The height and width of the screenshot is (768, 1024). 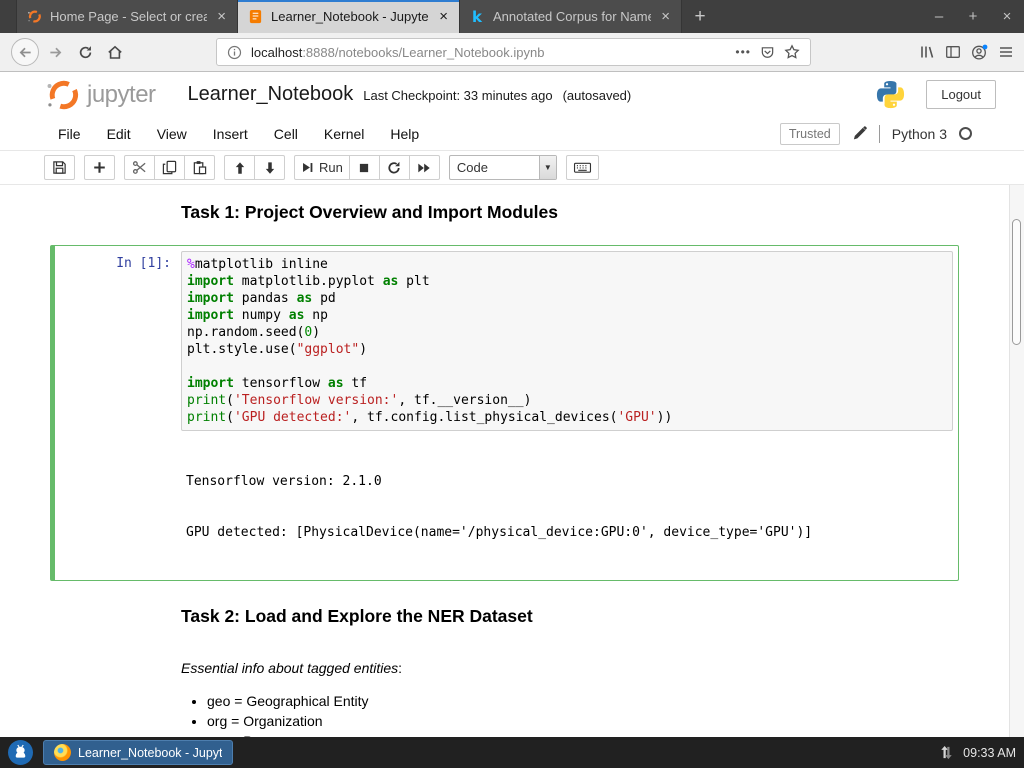 What do you see at coordinates (767, 52) in the screenshot?
I see `pocket-icon` at bounding box center [767, 52].